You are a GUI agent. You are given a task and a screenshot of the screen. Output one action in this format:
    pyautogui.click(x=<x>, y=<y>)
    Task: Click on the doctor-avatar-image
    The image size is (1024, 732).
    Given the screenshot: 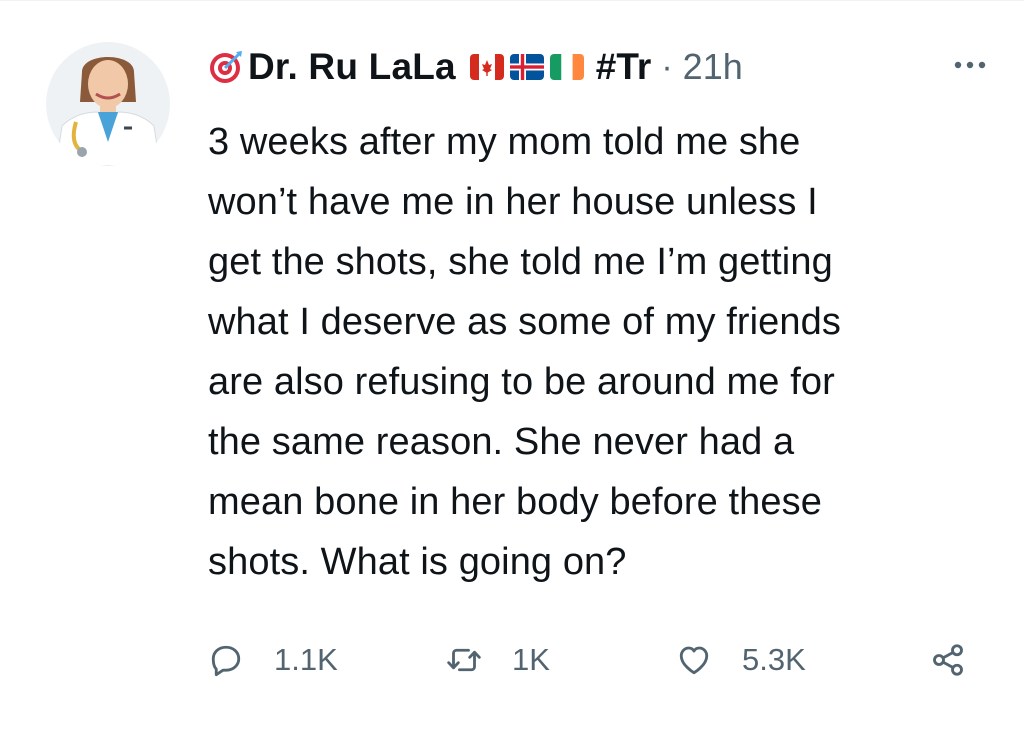 What is the action you would take?
    pyautogui.click(x=108, y=104)
    